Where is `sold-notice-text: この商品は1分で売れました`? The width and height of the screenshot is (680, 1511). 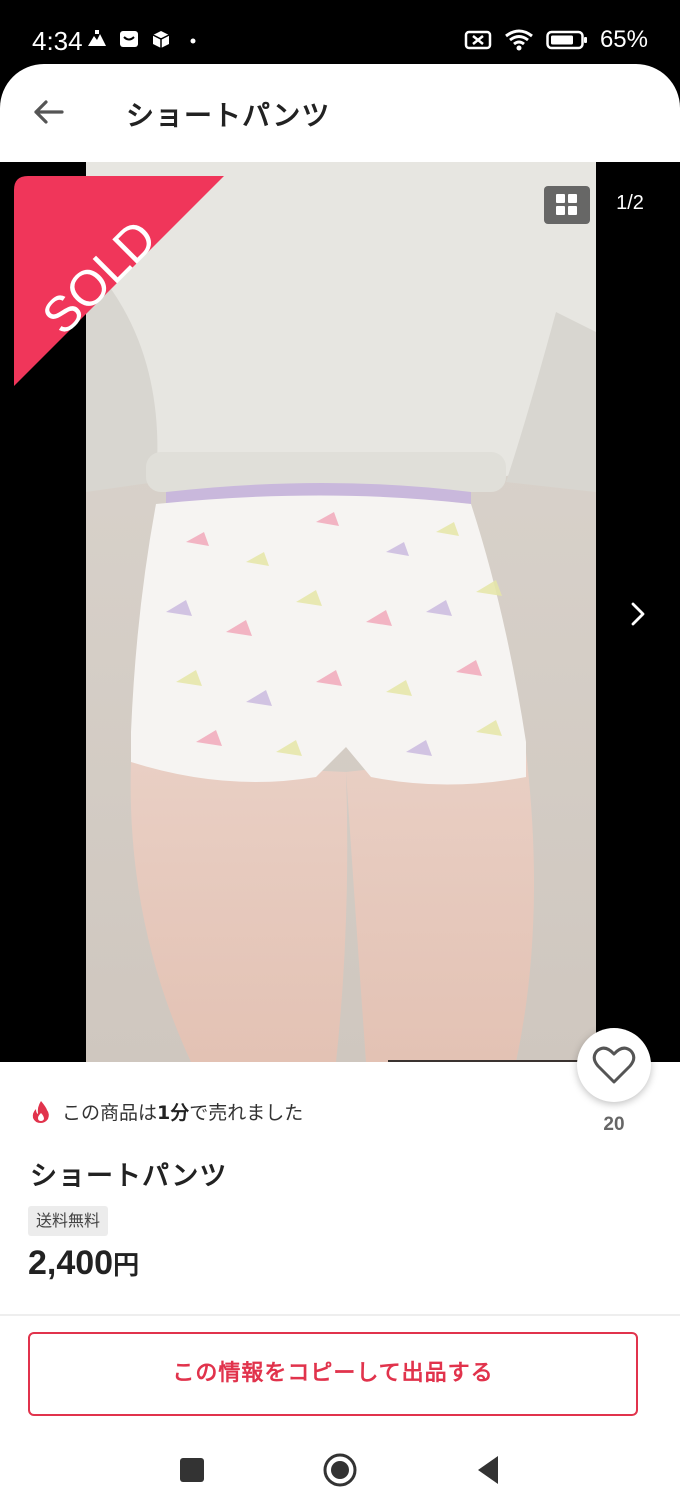
sold-notice-text: この商品は1分で売れました is located at coordinates (183, 1113).